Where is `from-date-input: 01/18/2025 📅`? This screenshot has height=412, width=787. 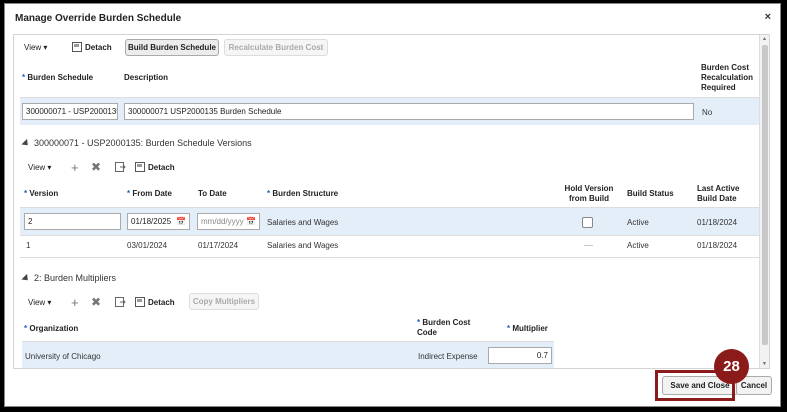
from-date-input: 01/18/2025 📅 is located at coordinates (158, 221).